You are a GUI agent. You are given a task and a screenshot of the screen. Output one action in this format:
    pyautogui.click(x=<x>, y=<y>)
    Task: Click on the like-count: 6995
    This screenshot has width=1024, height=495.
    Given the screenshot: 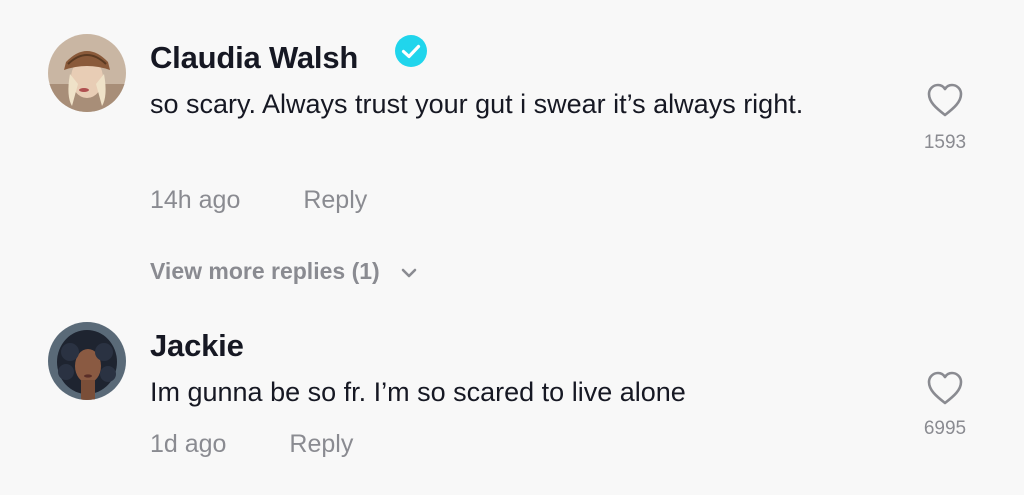 What is the action you would take?
    pyautogui.click(x=945, y=428)
    